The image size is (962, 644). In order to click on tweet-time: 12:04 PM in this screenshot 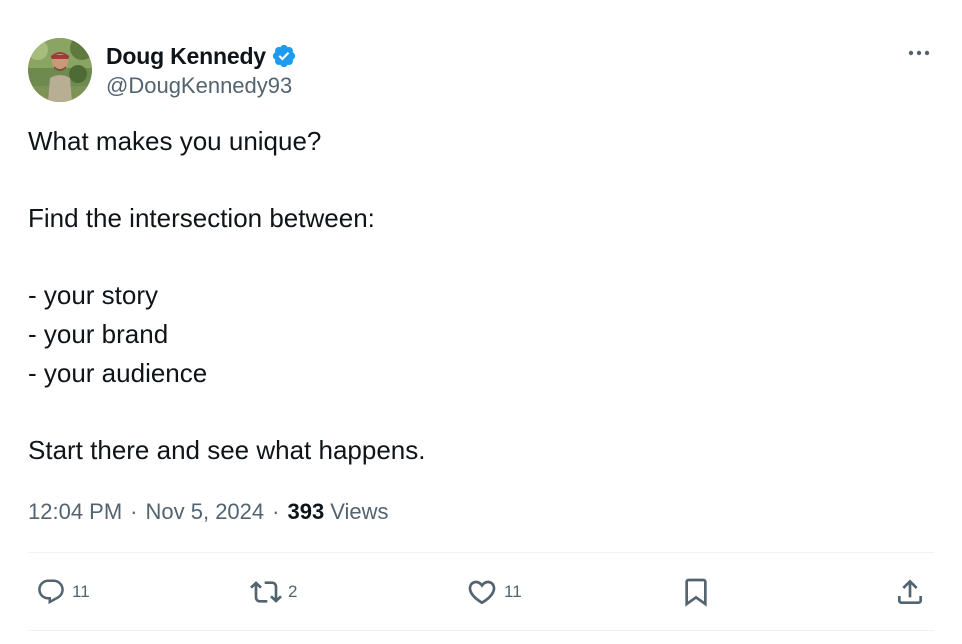, I will do `click(75, 512)`.